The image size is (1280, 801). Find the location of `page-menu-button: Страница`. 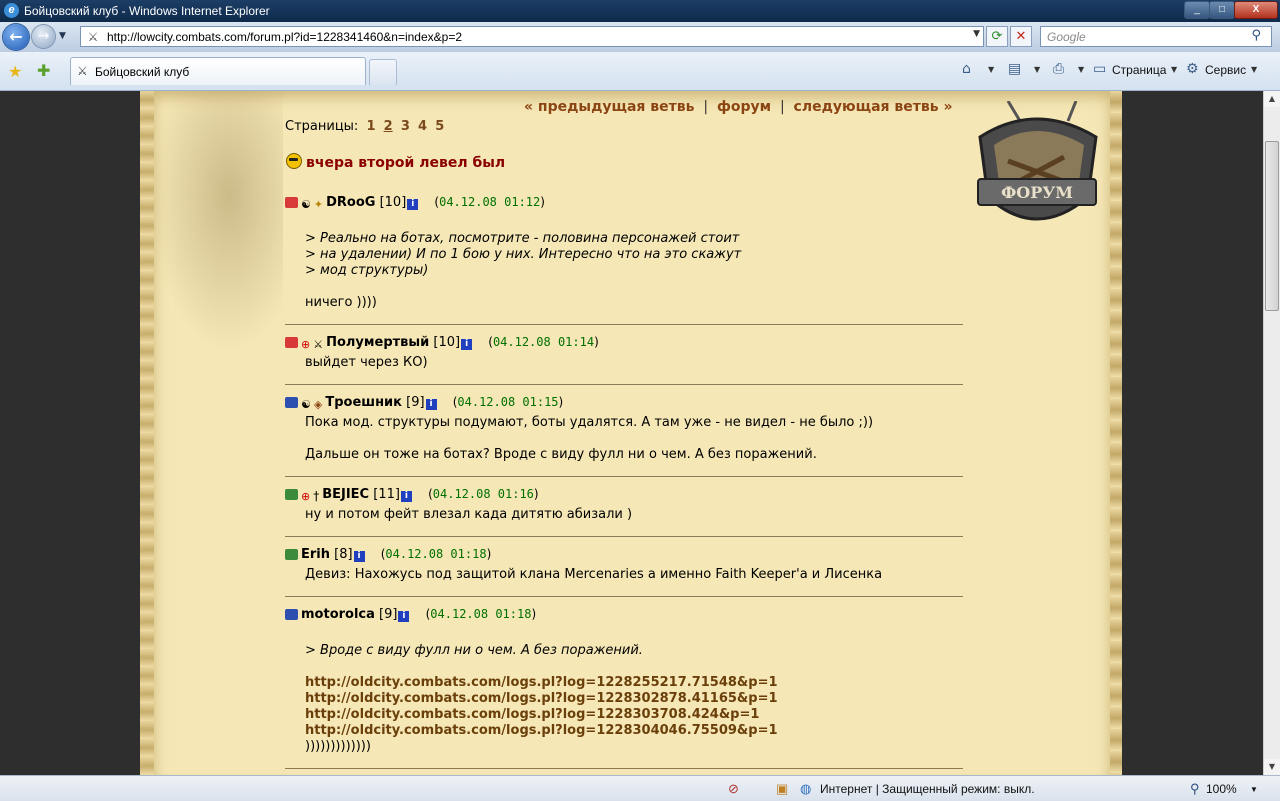

page-menu-button: Страница is located at coordinates (1139, 70).